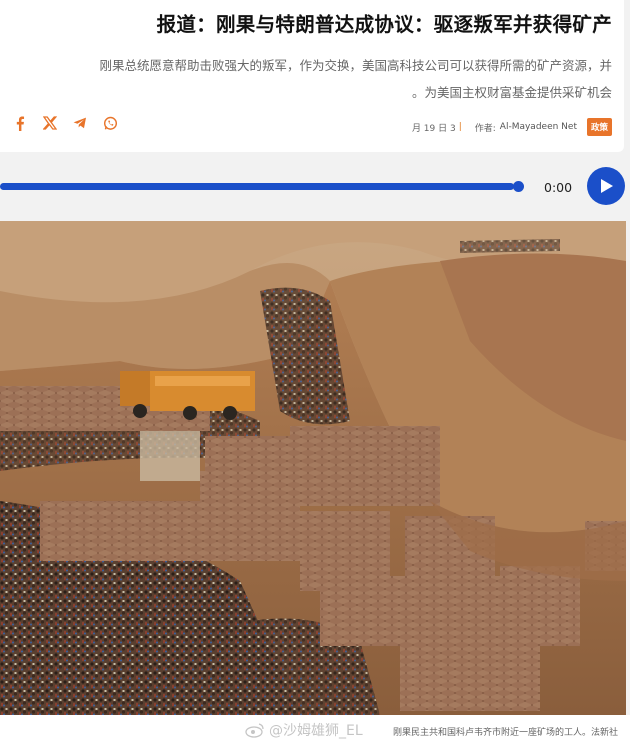  Describe the element at coordinates (384, 24) in the screenshot. I see `page-title: 报道：刚果与特朗普达成协议：驱逐叛军并获得矿产` at that location.